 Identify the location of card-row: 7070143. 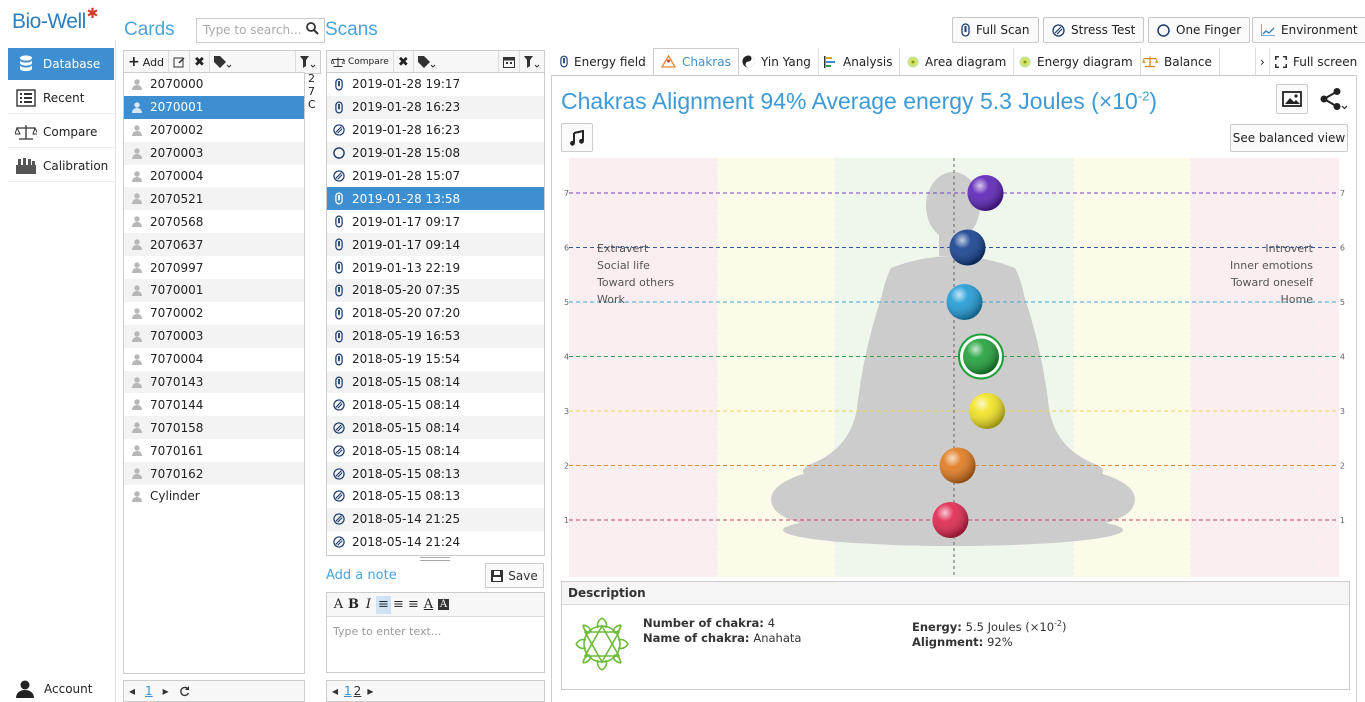
(214, 382).